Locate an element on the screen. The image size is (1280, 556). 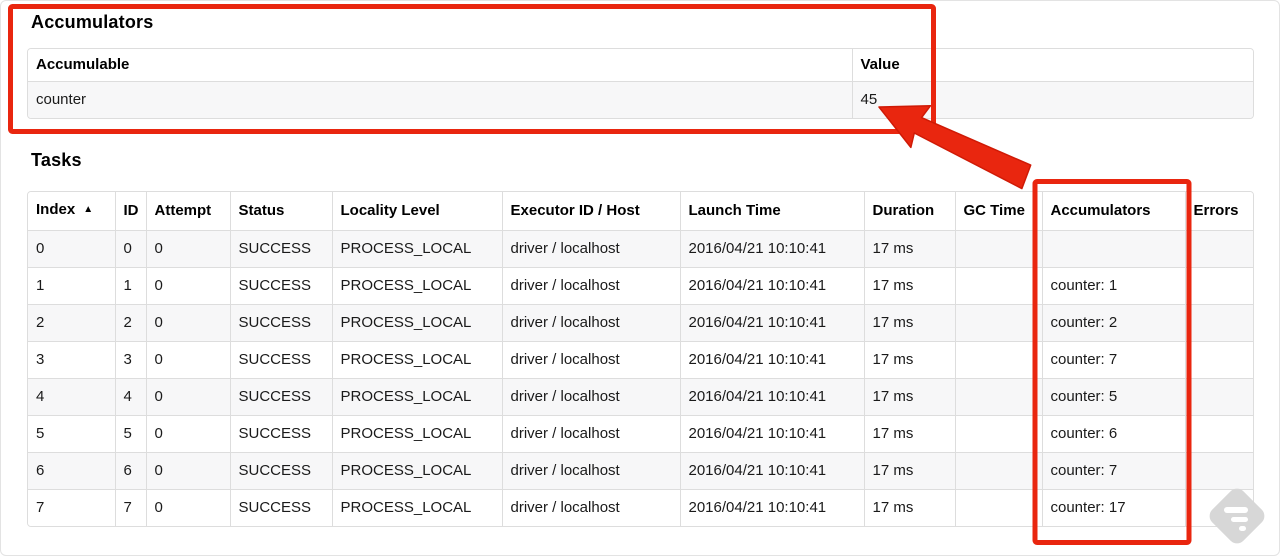
accumulators-table: Accumulable Value counter 45 is located at coordinates (640, 83).